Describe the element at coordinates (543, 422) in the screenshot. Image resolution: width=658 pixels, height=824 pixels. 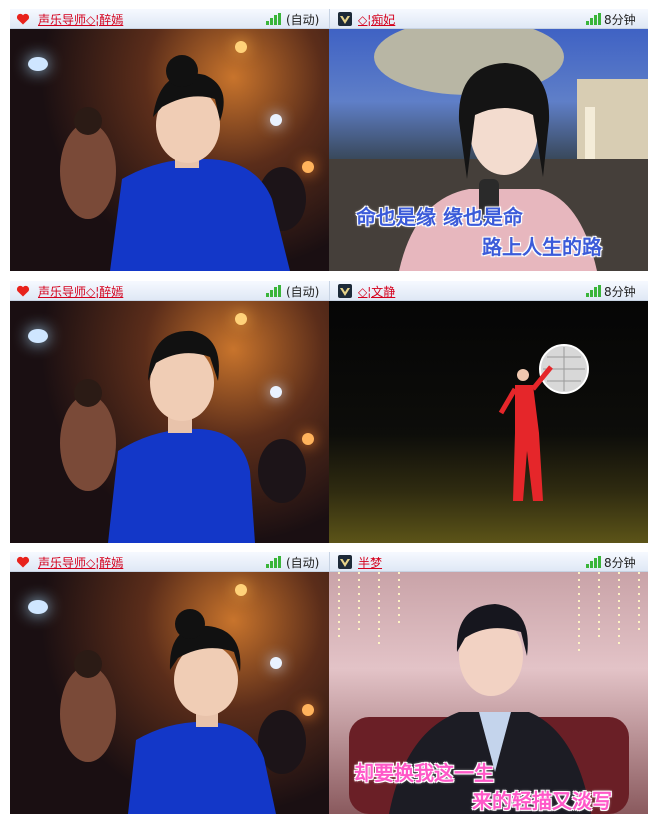
I see `dancer-scene` at that location.